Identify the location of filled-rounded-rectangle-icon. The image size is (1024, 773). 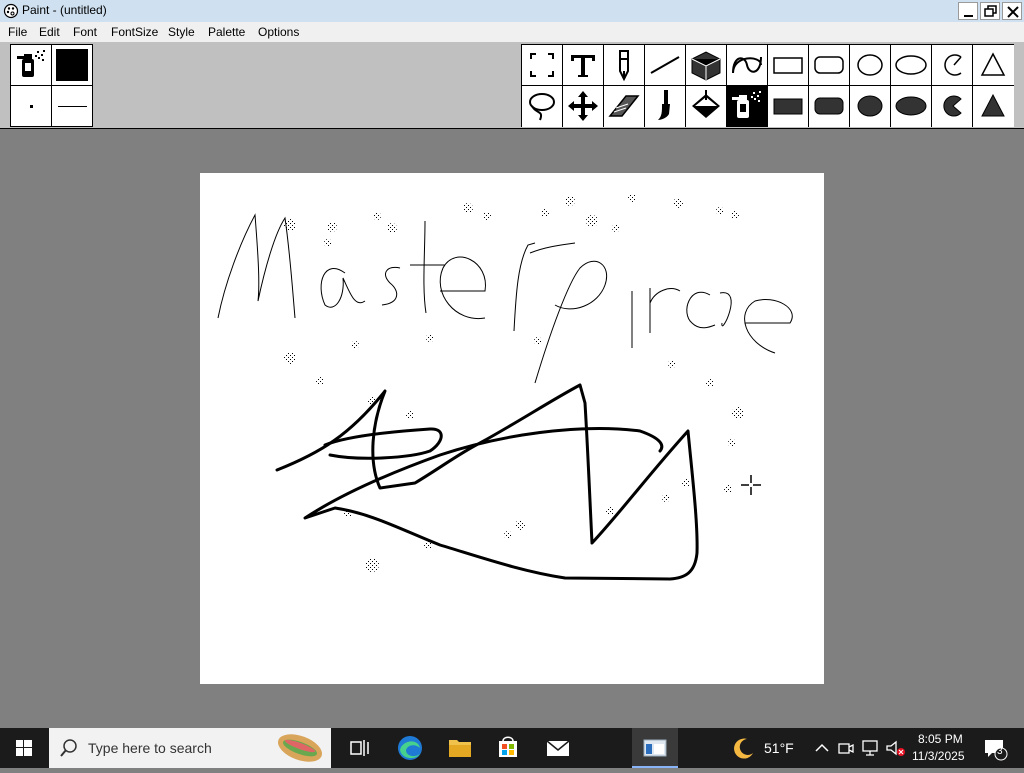
(829, 106).